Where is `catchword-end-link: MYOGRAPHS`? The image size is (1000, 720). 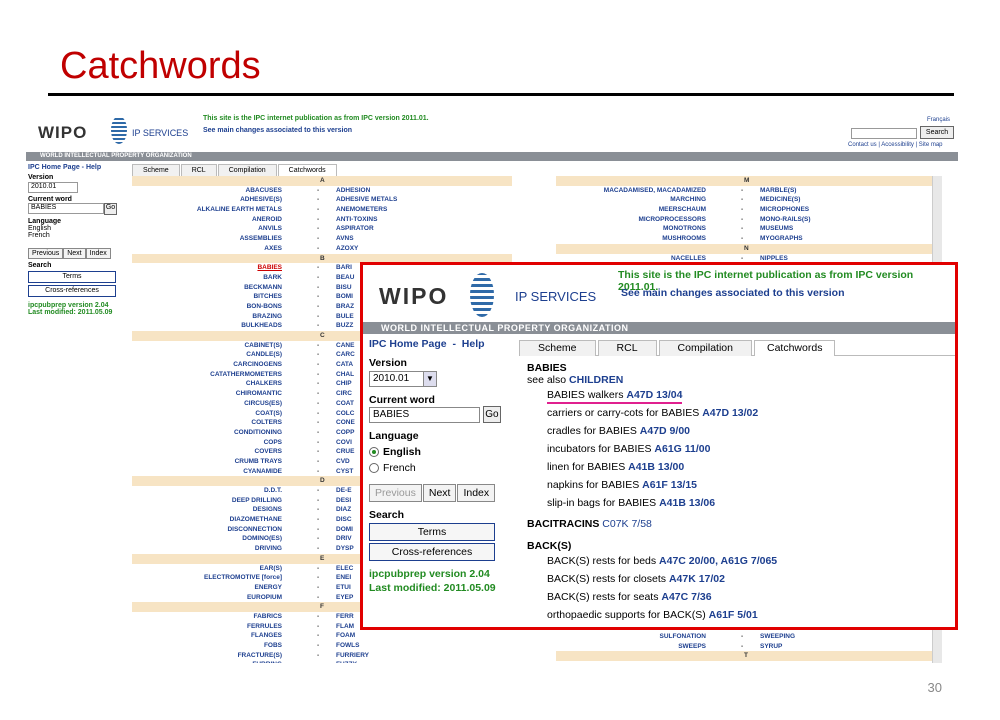 catchword-end-link: MYOGRAPHS is located at coordinates (781, 239).